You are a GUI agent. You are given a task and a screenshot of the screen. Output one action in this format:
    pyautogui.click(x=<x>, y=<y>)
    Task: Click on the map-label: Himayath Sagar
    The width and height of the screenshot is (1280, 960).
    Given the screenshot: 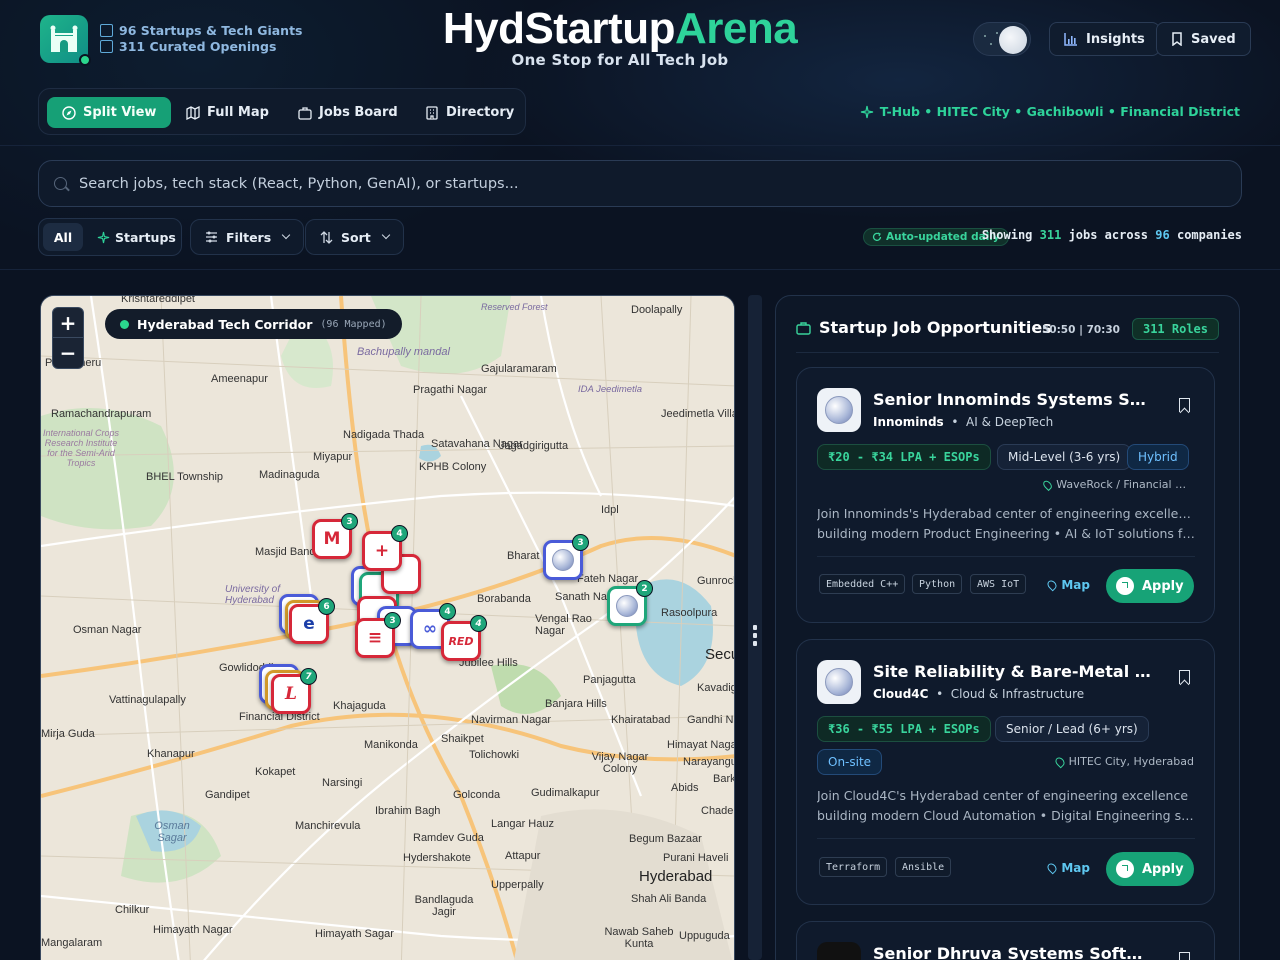 What is the action you would take?
    pyautogui.click(x=354, y=934)
    